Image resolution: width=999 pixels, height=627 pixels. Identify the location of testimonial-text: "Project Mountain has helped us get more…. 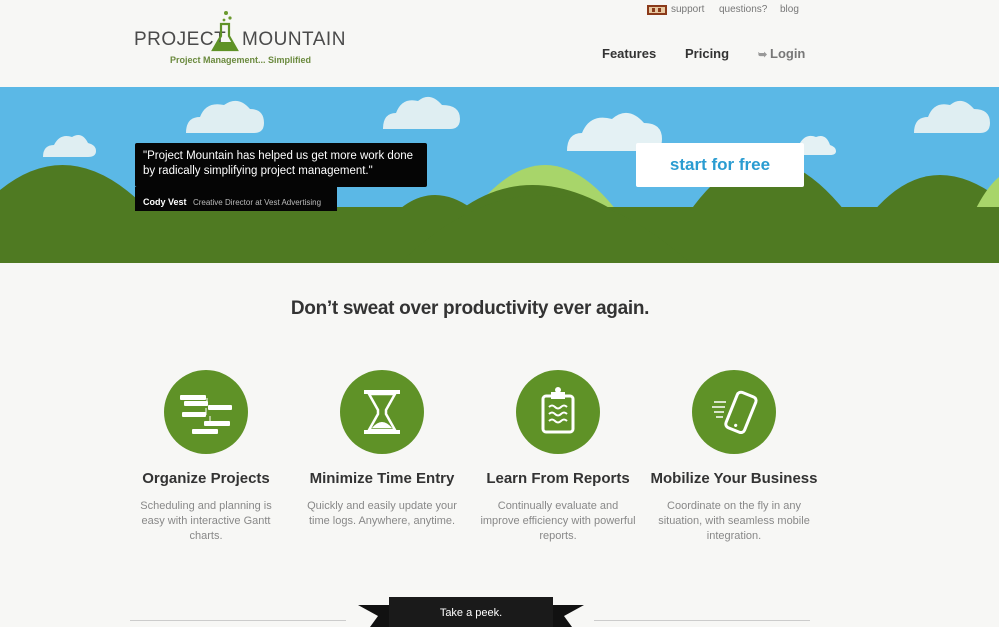
(278, 163).